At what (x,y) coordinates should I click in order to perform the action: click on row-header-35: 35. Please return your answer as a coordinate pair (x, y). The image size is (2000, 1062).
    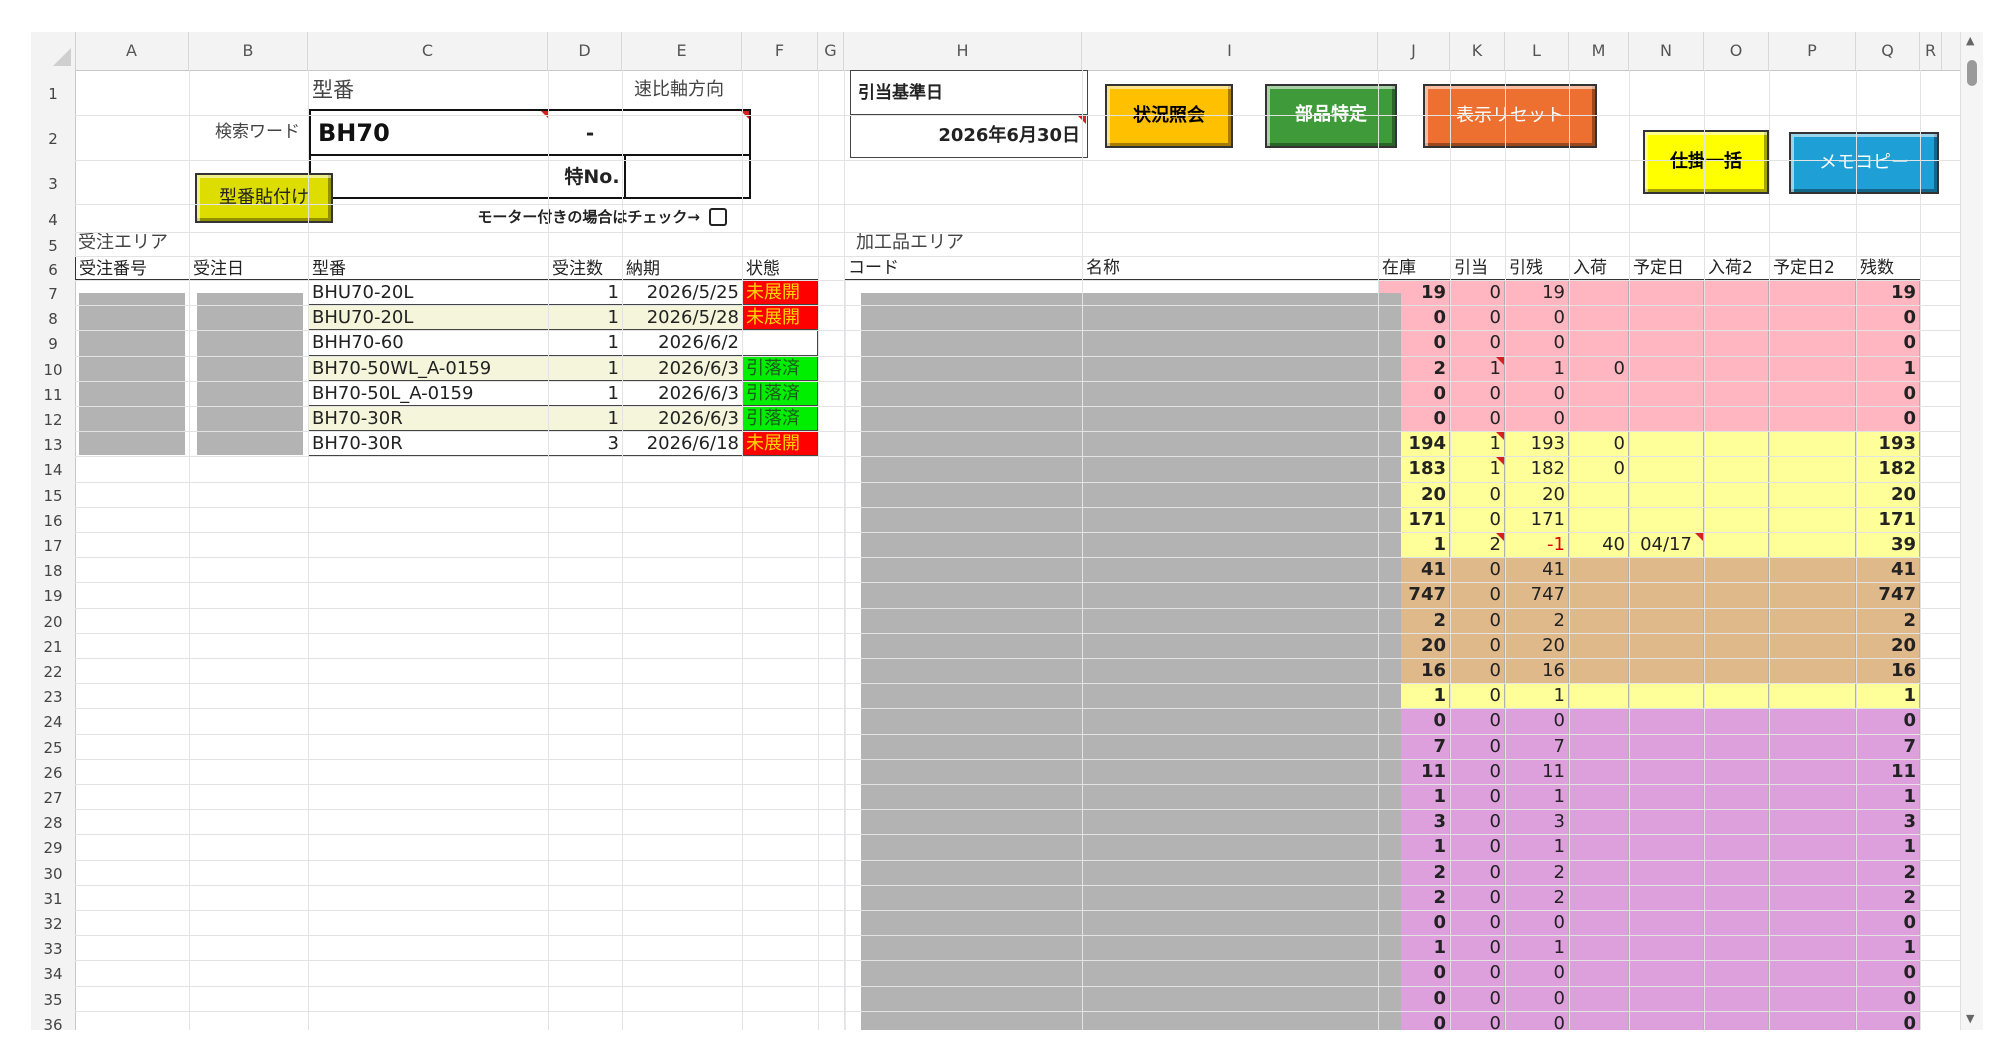
    Looking at the image, I should click on (53, 1000).